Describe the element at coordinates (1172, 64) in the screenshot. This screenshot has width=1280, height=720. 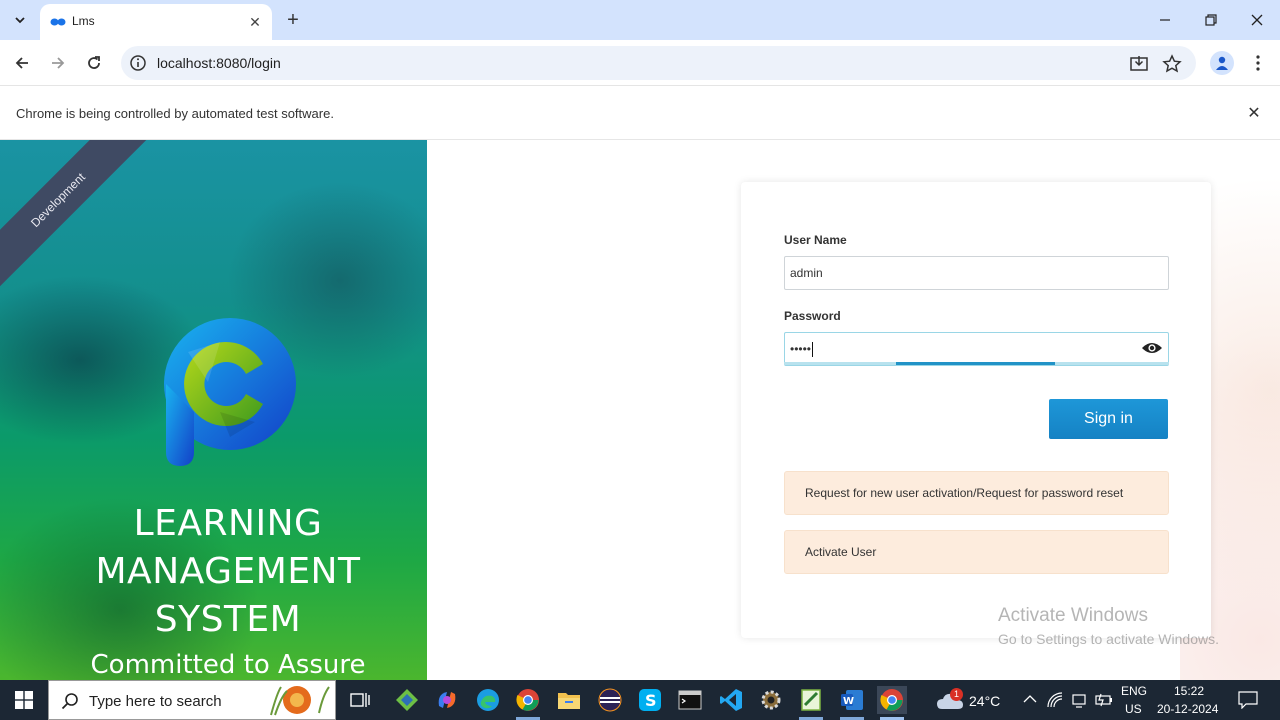
I see `bookmark-star-icon` at that location.